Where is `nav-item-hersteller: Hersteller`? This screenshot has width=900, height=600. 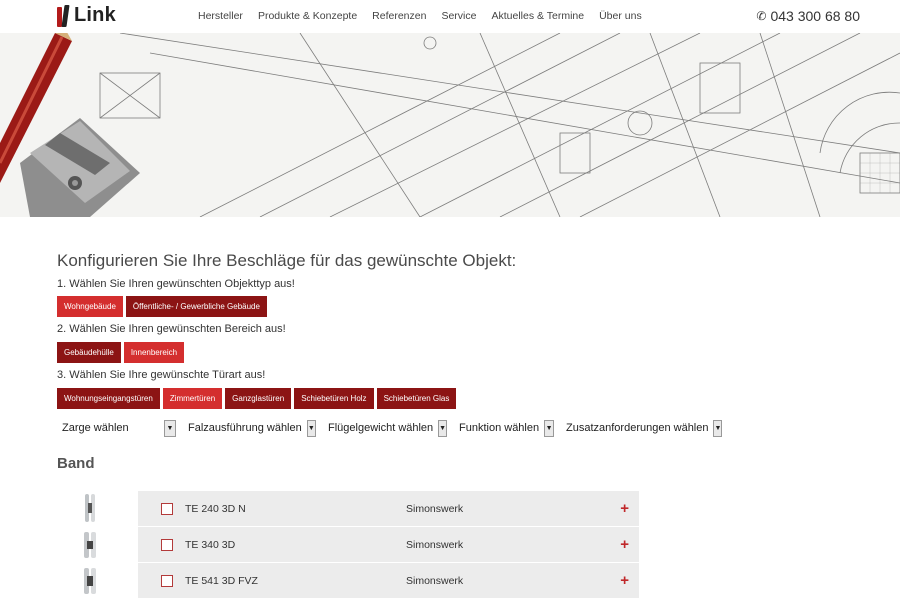 nav-item-hersteller: Hersteller is located at coordinates (220, 16).